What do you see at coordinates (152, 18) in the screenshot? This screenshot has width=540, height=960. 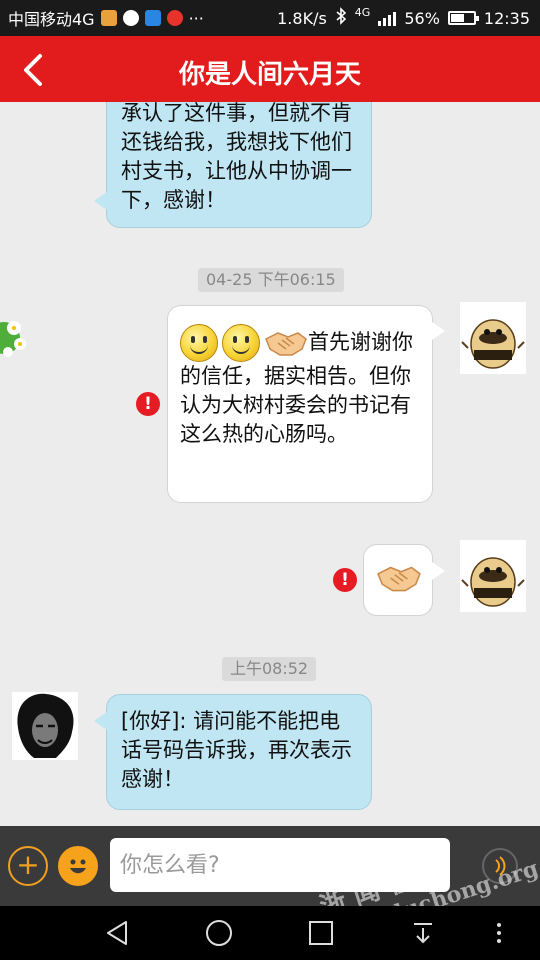 I see `browser-notification-icon` at bounding box center [152, 18].